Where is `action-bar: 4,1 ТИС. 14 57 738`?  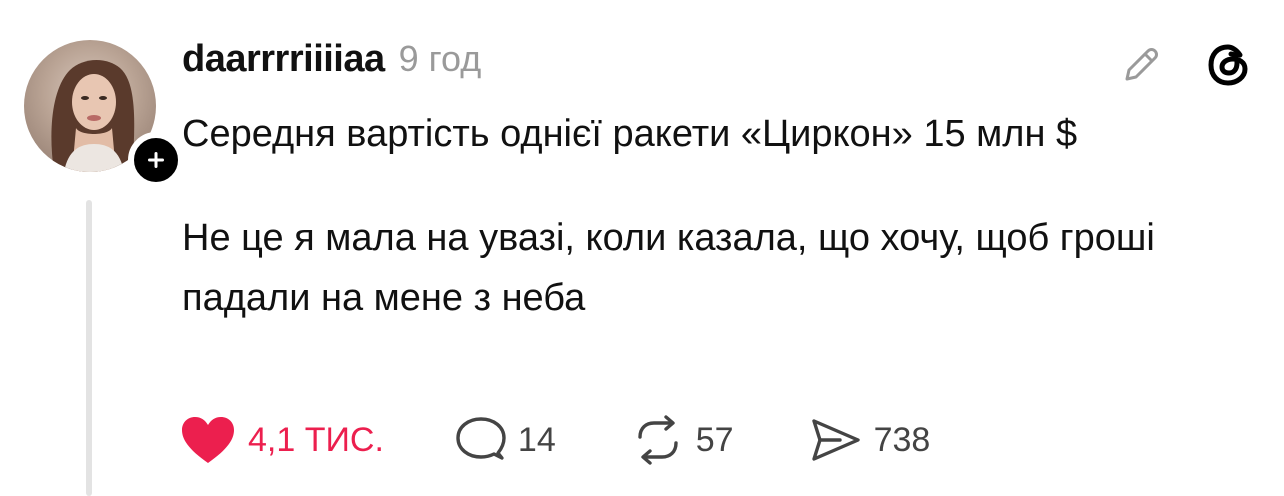 action-bar: 4,1 ТИС. 14 57 738 is located at coordinates (555, 440).